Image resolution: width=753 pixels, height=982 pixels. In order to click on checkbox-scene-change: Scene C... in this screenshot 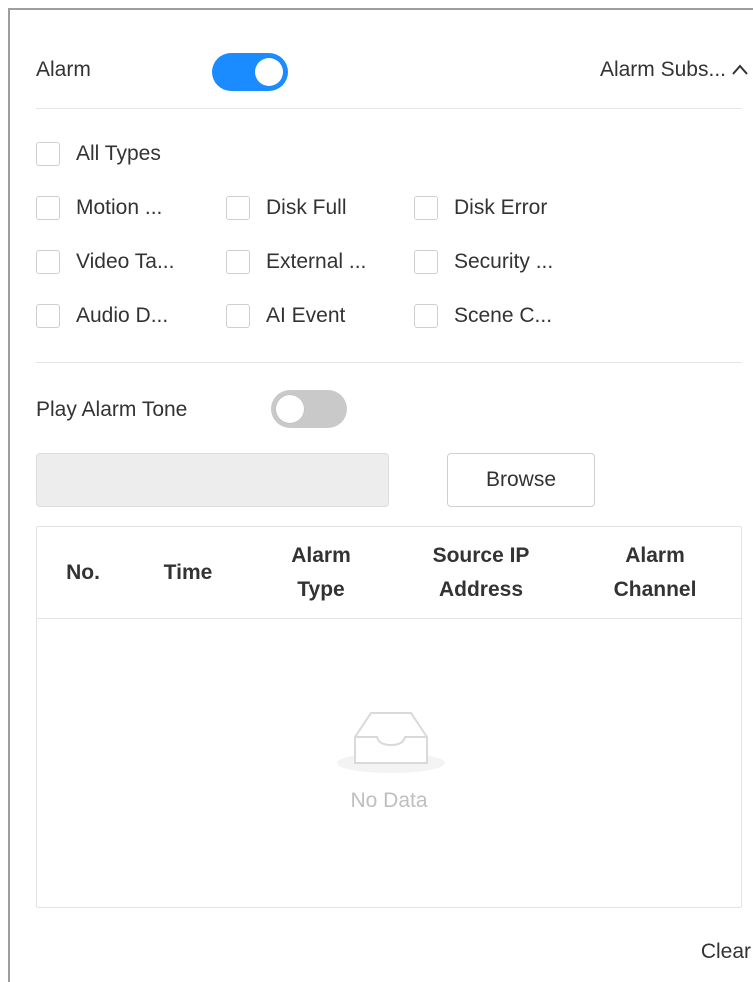, I will do `click(514, 316)`.